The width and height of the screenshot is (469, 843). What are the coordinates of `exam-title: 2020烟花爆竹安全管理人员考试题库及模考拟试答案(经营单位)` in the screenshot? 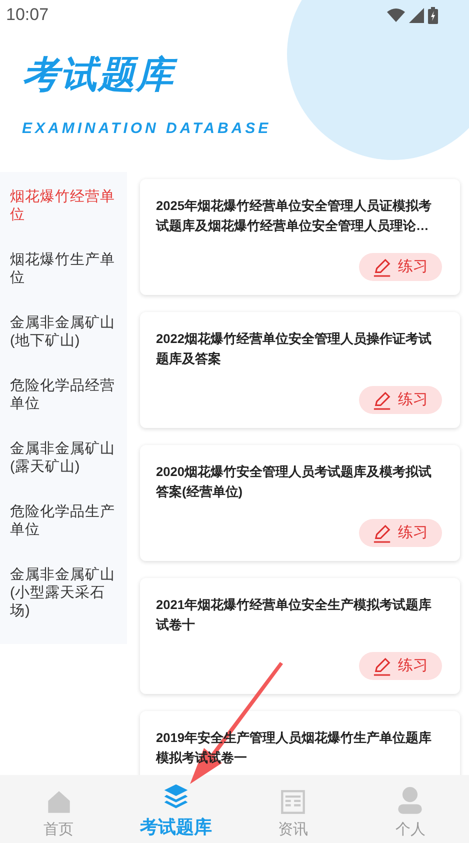 It's located at (294, 482).